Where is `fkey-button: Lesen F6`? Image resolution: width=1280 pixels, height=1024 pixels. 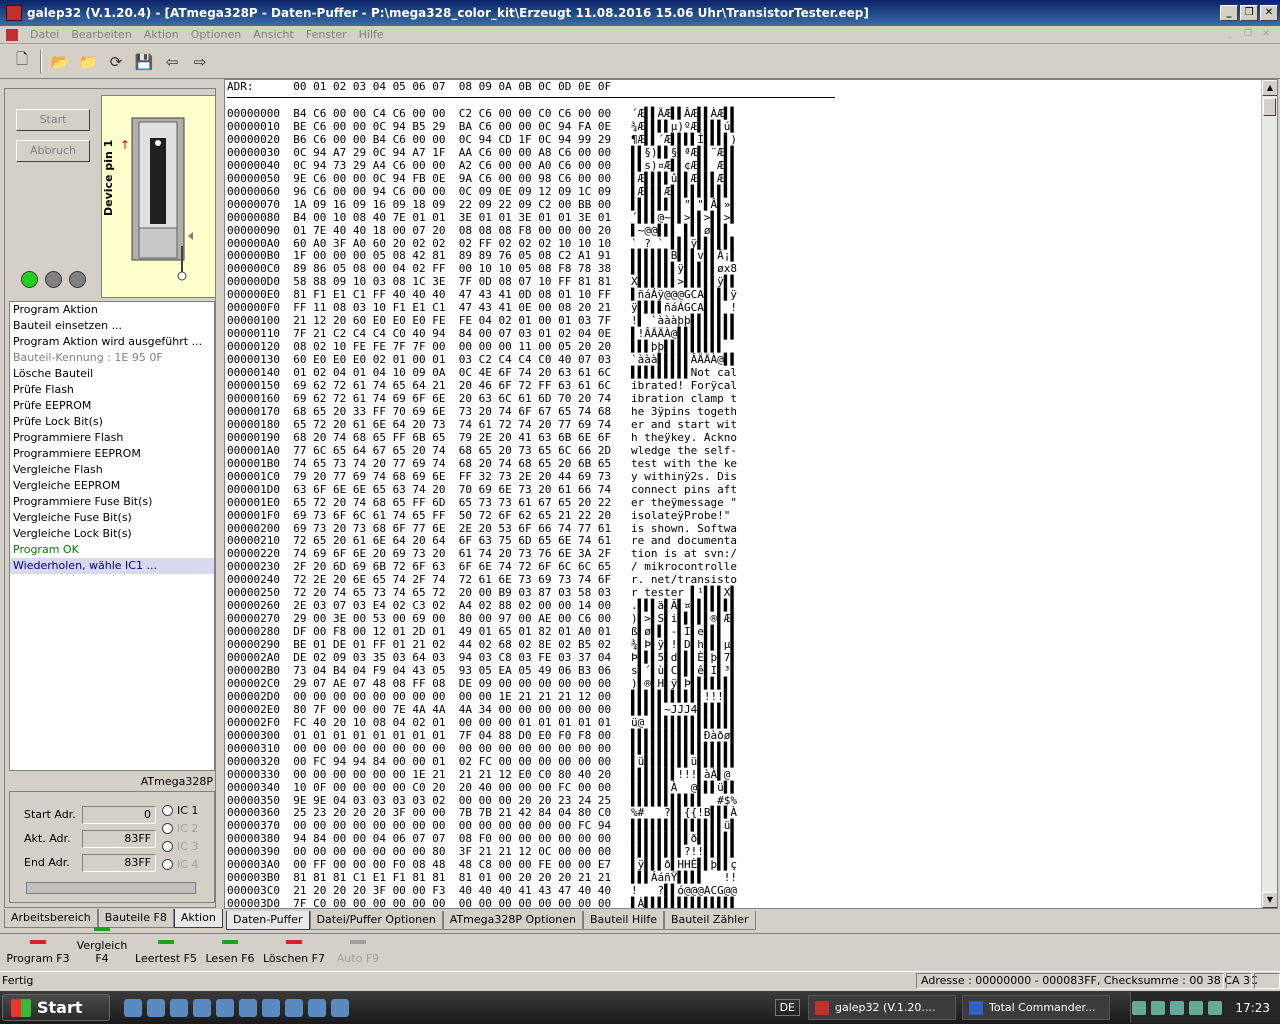 fkey-button: Lesen F6 is located at coordinates (230, 955).